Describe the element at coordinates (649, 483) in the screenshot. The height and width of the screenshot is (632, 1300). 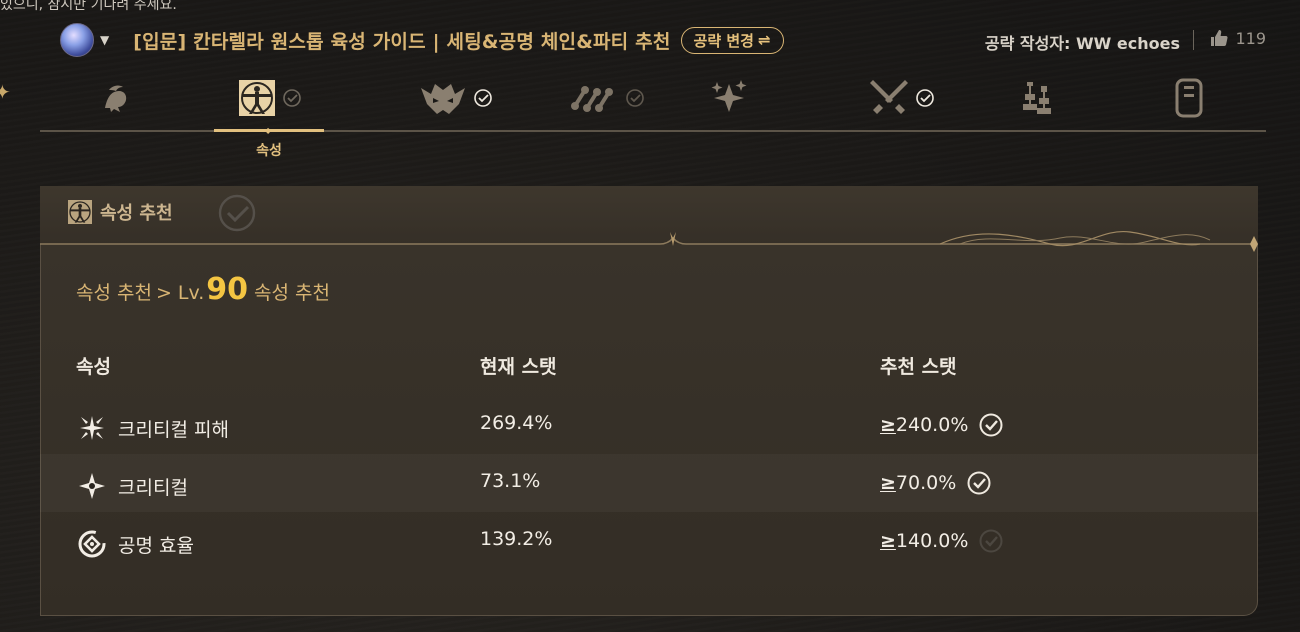
I see `table-row: 크리티컬 73.1% ≥70.0%` at that location.